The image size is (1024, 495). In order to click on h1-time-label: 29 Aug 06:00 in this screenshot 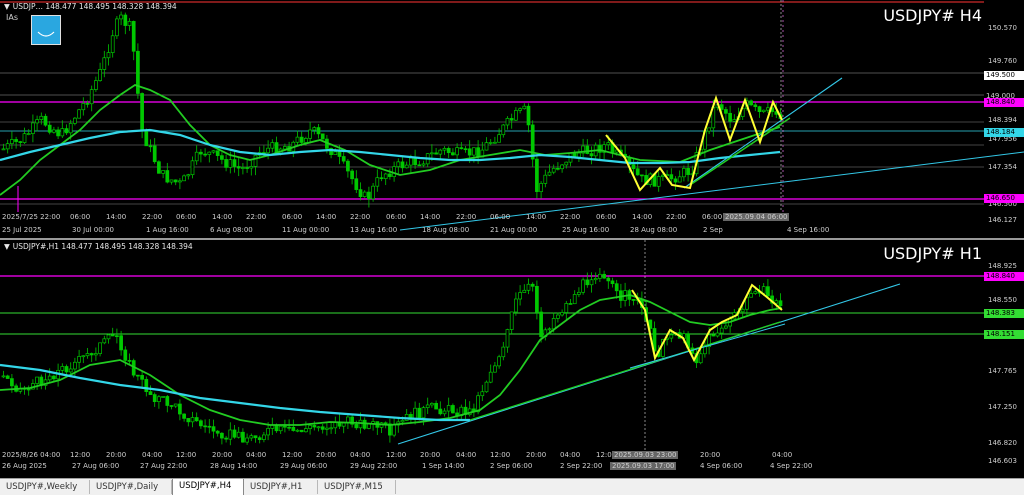, I will do `click(304, 466)`.